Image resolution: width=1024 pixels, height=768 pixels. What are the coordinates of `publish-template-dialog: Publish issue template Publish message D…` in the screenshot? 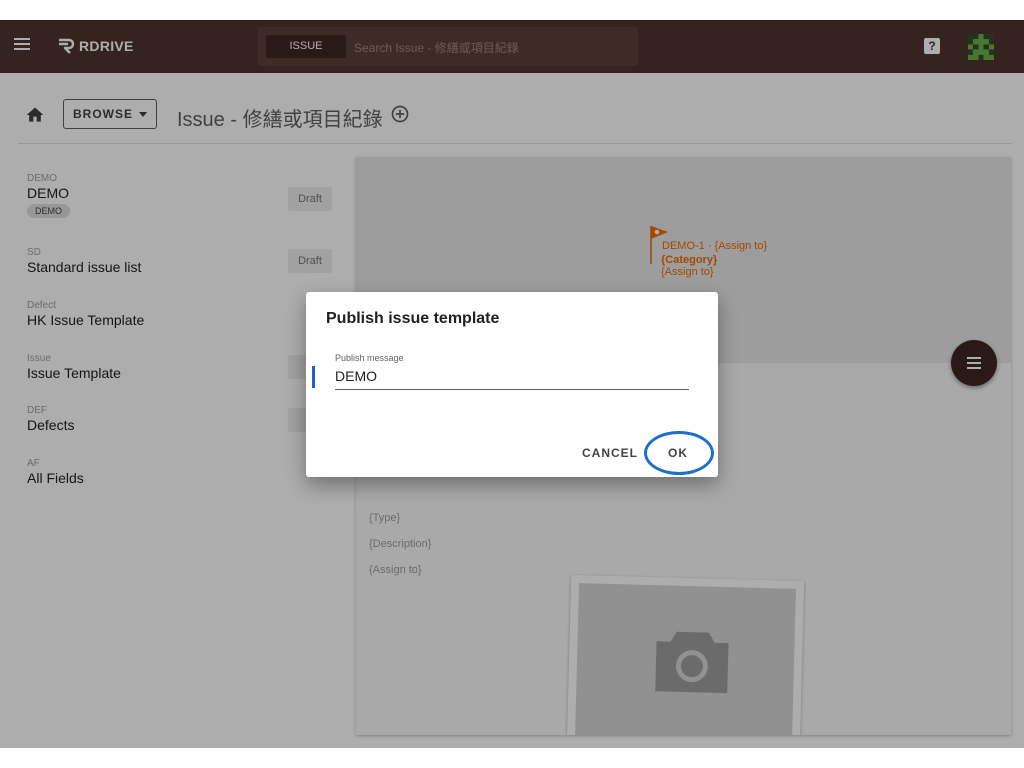 It's located at (512, 384).